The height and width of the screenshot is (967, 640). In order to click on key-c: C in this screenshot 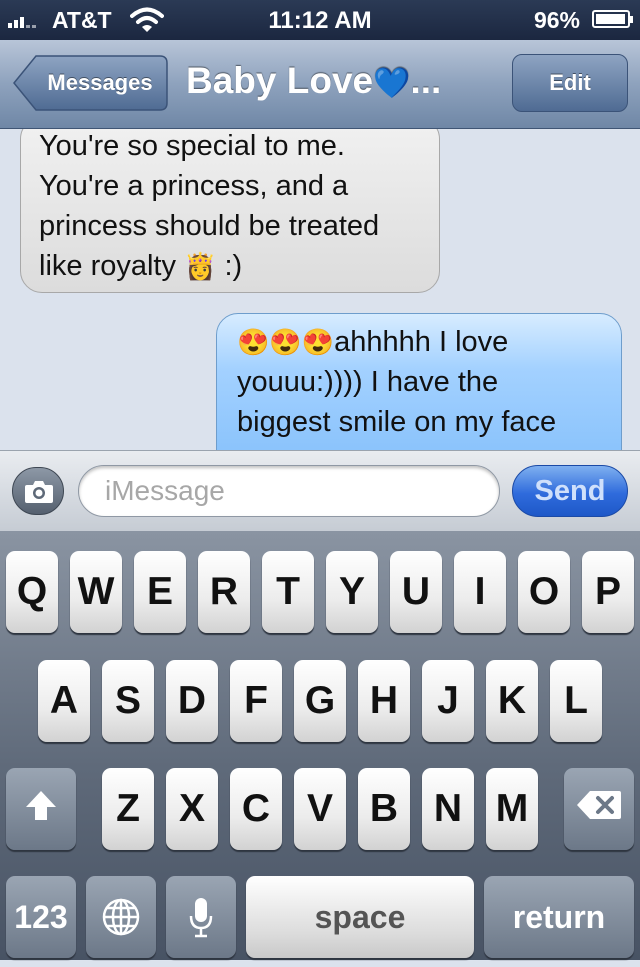, I will do `click(256, 809)`.